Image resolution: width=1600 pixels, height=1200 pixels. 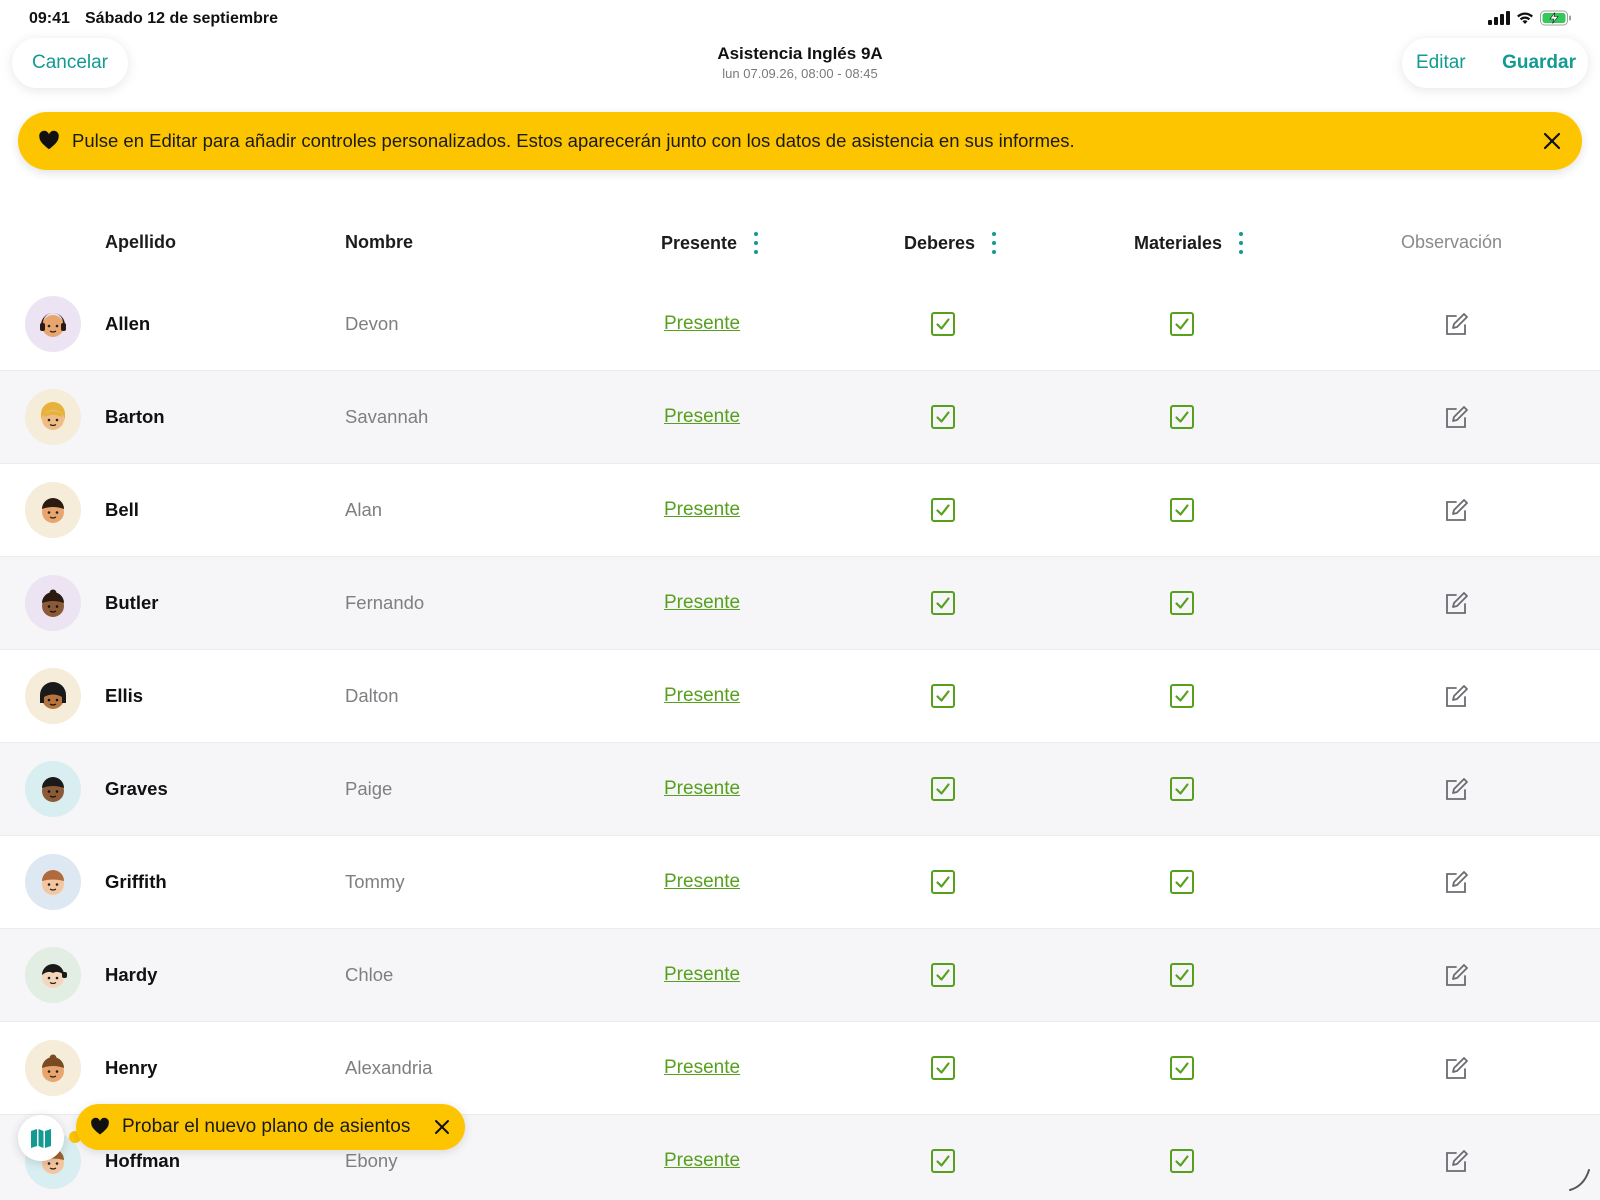 What do you see at coordinates (372, 323) in the screenshot?
I see `first-name: Devon` at bounding box center [372, 323].